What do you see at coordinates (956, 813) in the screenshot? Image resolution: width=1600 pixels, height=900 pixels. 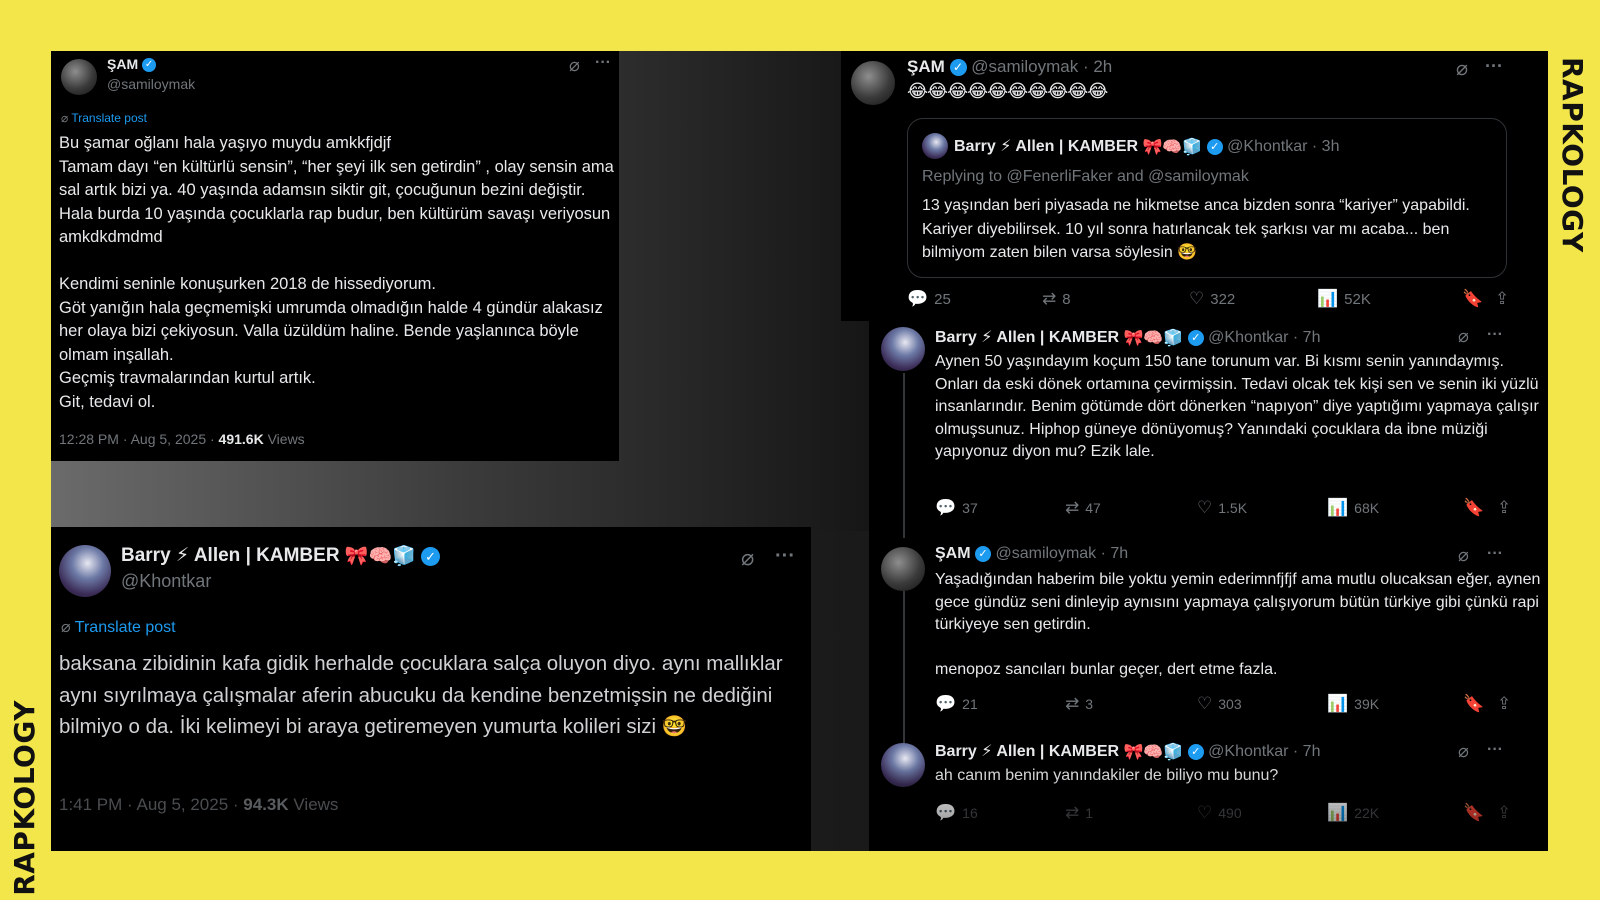 I see `reply-button: 💬 16` at bounding box center [956, 813].